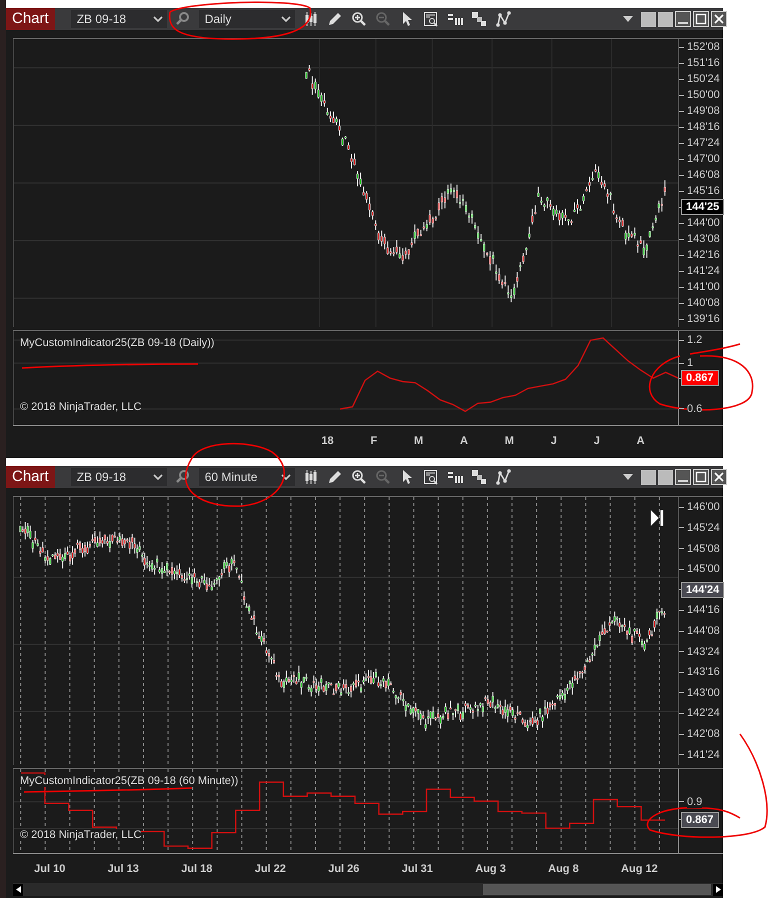 The image size is (773, 898). I want to click on price-label: 150'24, so click(703, 79).